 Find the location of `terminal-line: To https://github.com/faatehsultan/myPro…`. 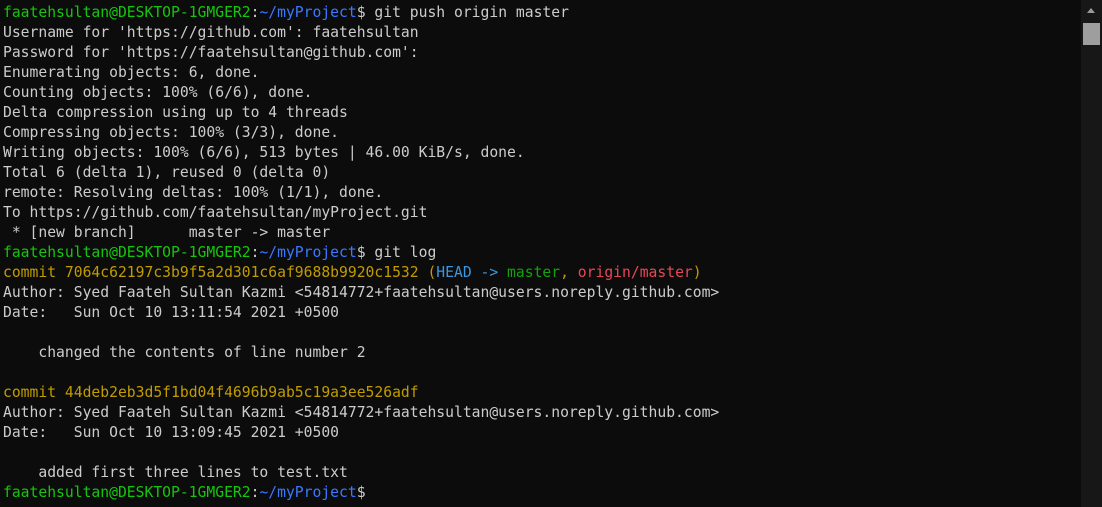

terminal-line: To https://github.com/faatehsultan/myPro… is located at coordinates (540, 213).